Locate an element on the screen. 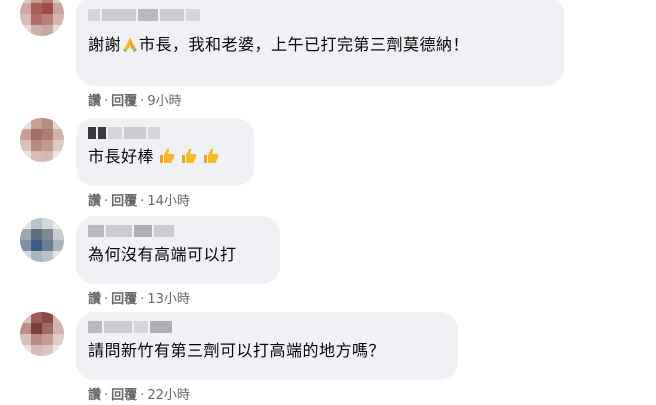 The height and width of the screenshot is (405, 656). comment-actions: 讚 · 回覆 · 22小時 is located at coordinates (139, 395).